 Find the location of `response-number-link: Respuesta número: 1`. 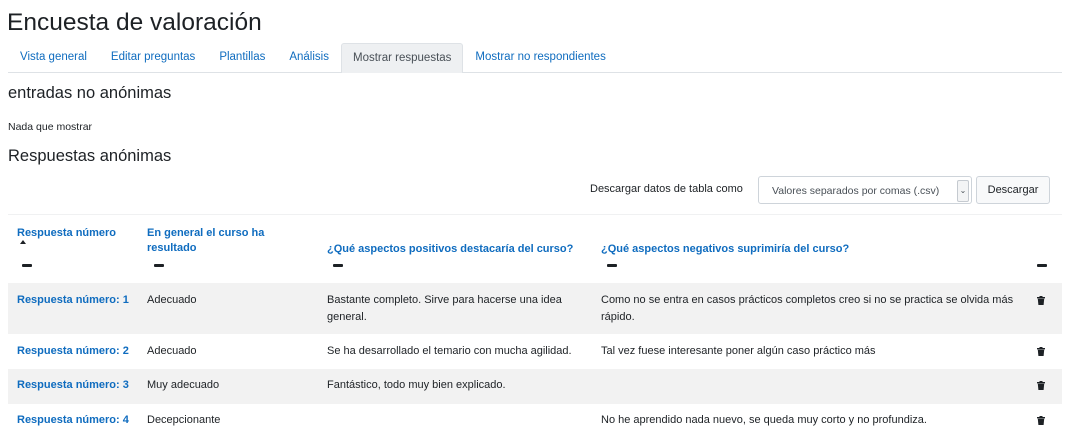

response-number-link: Respuesta número: 1 is located at coordinates (73, 300).